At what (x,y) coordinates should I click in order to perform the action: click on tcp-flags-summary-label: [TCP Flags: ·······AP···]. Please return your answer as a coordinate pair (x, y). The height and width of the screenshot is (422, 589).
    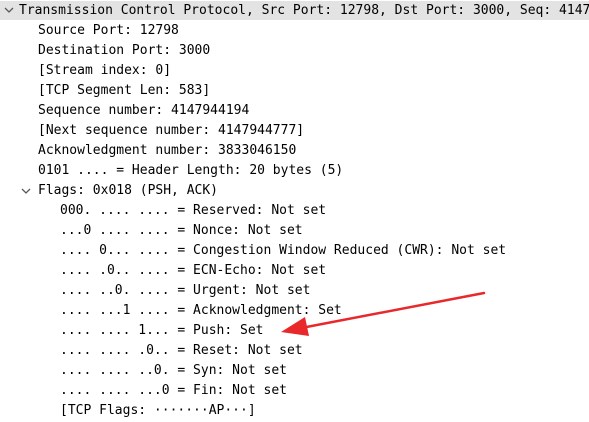
    Looking at the image, I should click on (158, 410).